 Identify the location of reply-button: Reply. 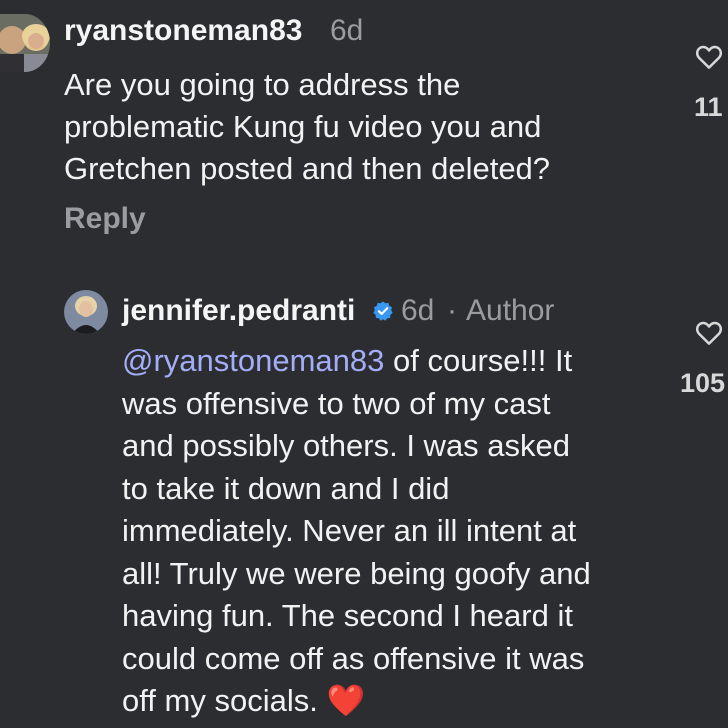
(105, 219).